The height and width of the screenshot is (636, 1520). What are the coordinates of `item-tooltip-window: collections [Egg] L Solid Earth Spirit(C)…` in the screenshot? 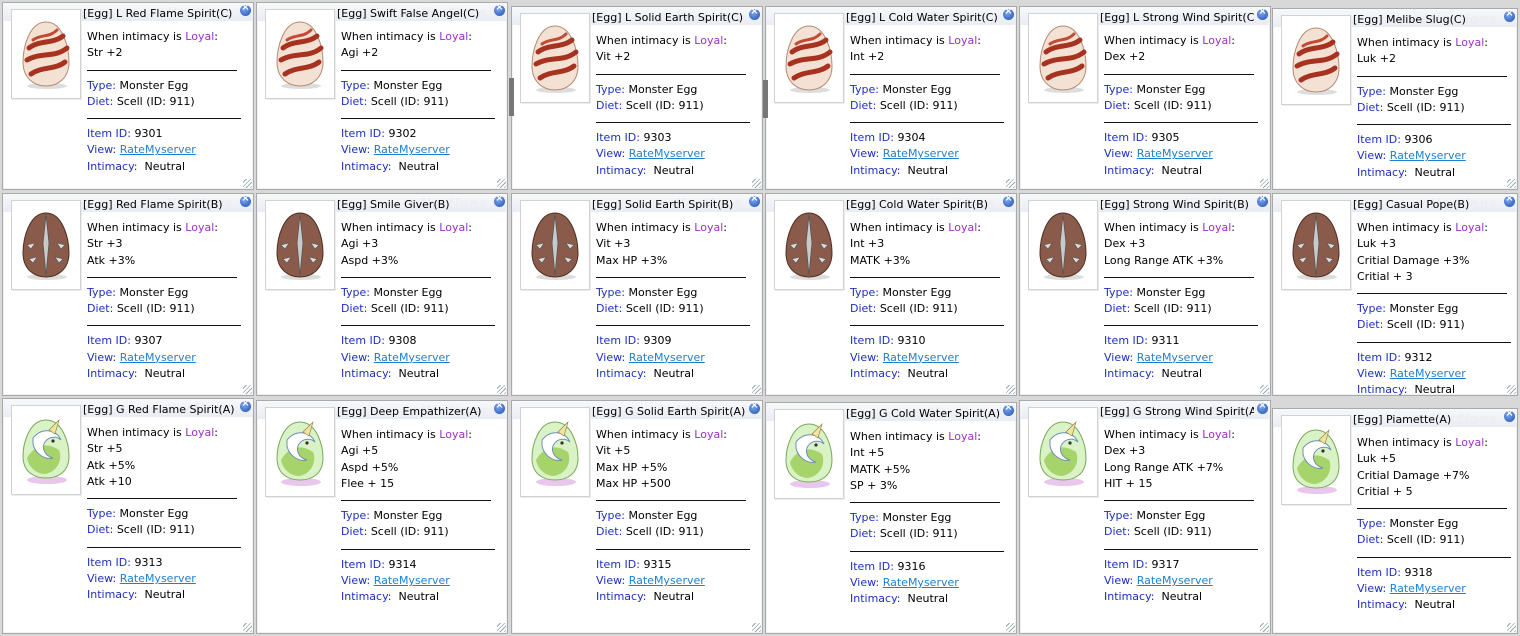 It's located at (637, 98).